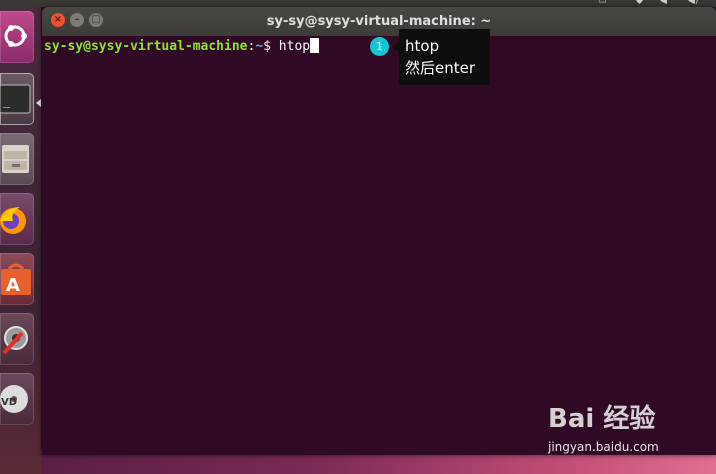  What do you see at coordinates (602, 3) in the screenshot?
I see `keyboard-icon: ▭` at bounding box center [602, 3].